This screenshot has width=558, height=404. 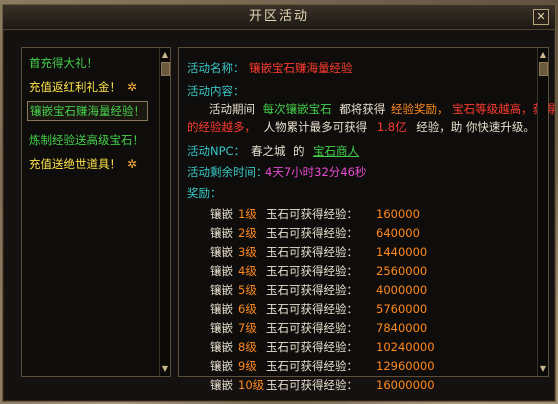 I want to click on reward-level: 8级, so click(x=247, y=347).